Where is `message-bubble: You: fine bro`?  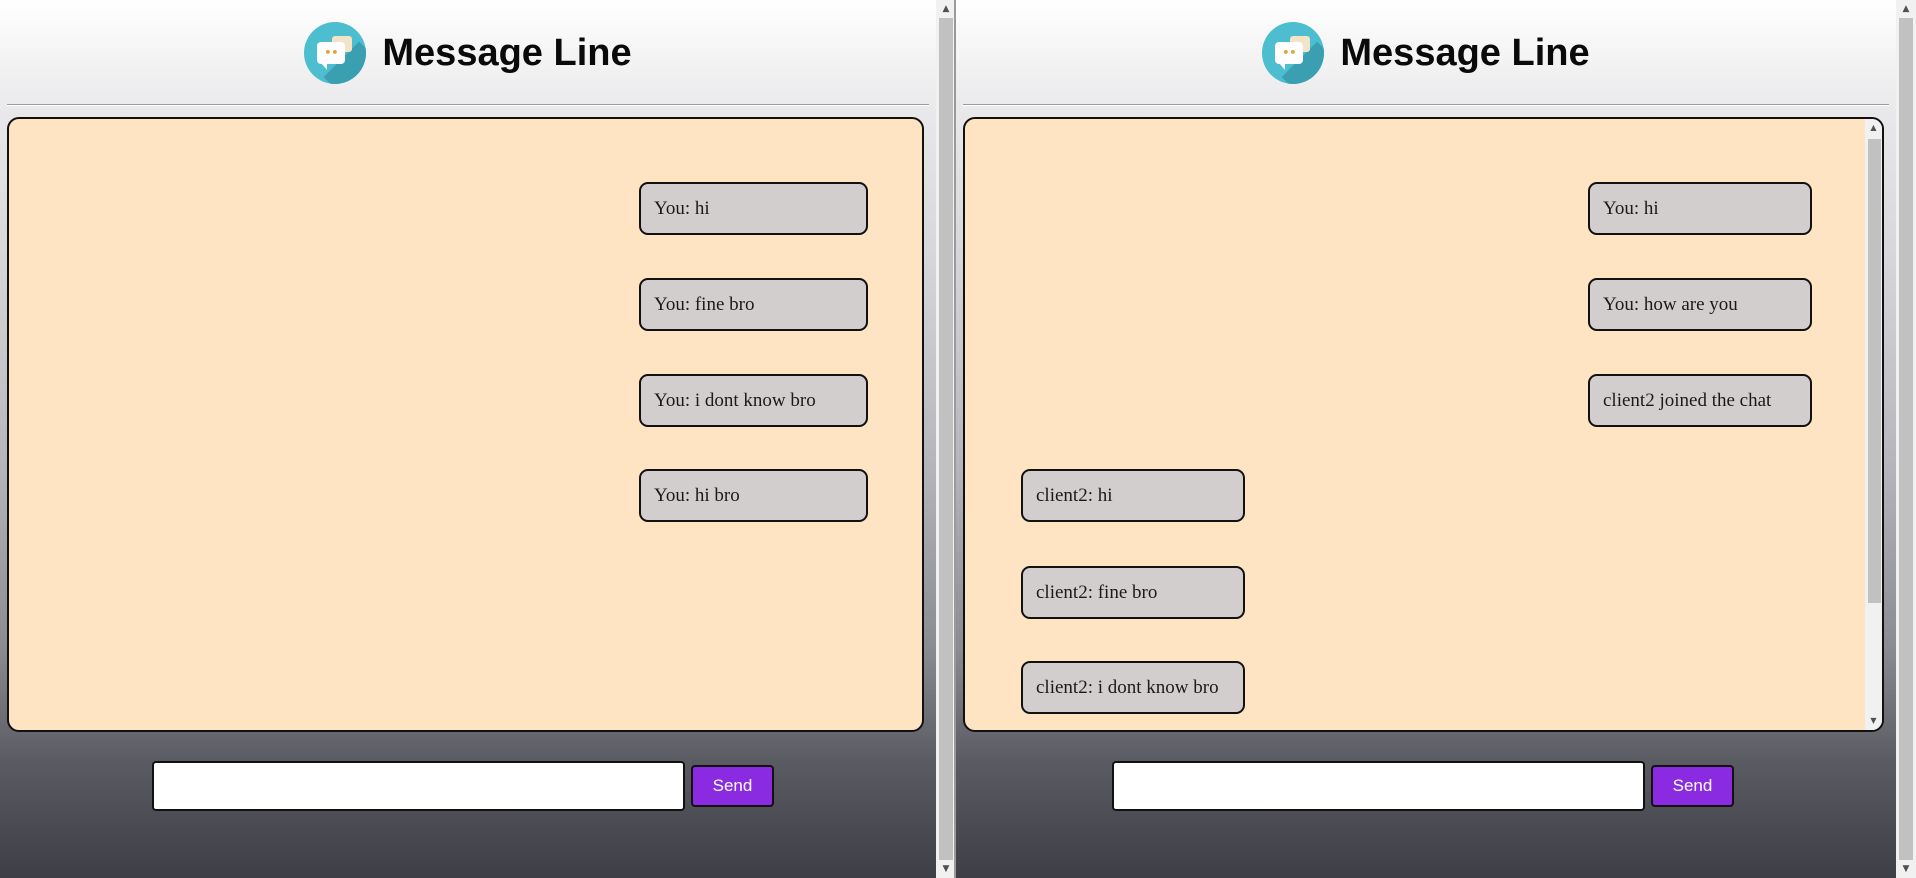
message-bubble: You: fine bro is located at coordinates (753, 304).